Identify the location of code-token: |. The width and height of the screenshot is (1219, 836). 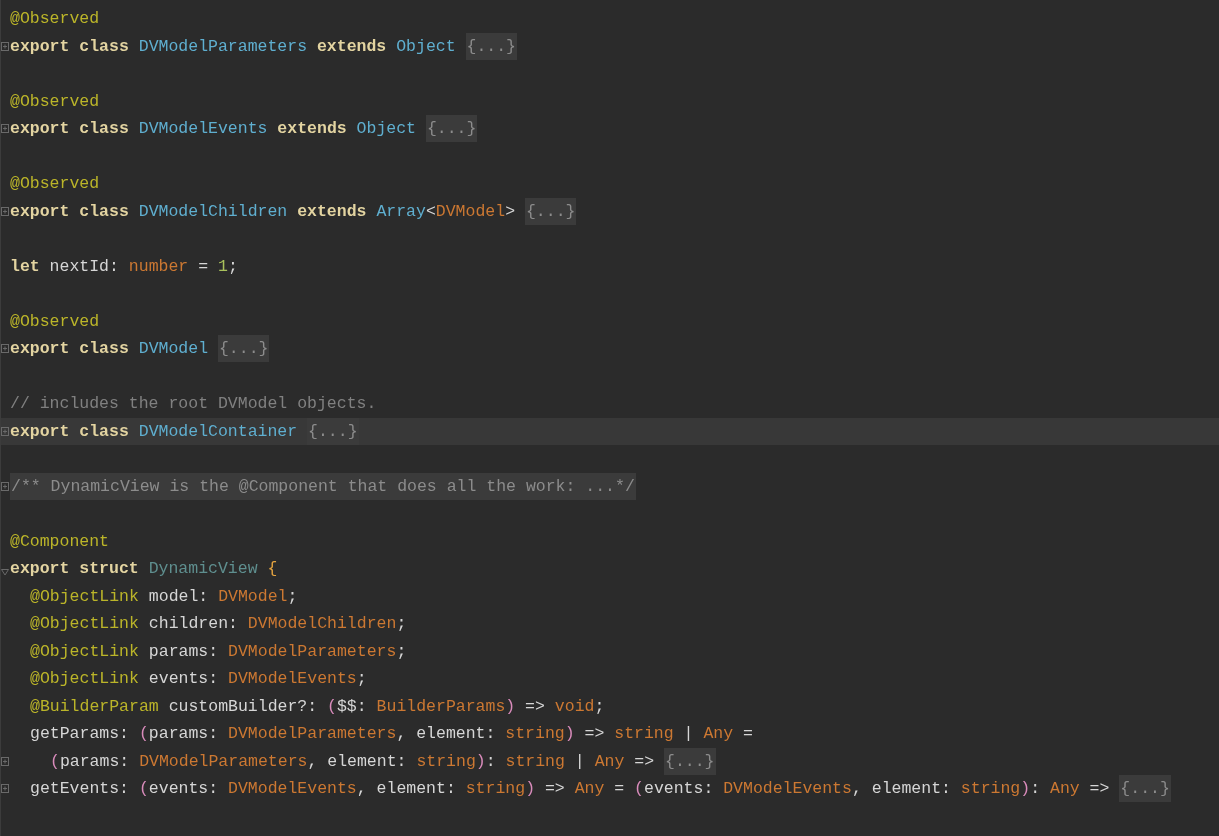
(688, 734).